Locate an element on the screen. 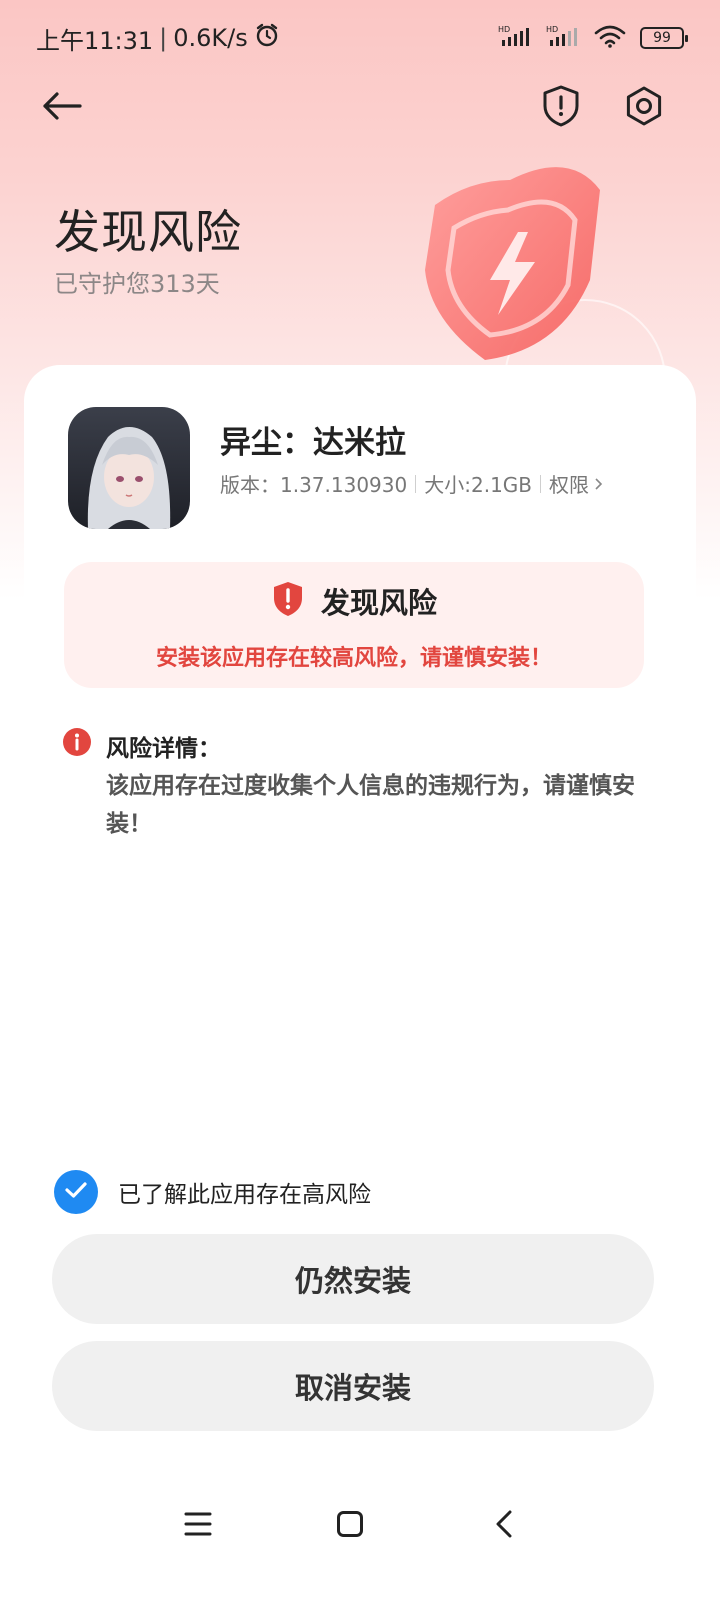 The image size is (720, 1600). status-right: HD HD 99 is located at coordinates (593, 38).